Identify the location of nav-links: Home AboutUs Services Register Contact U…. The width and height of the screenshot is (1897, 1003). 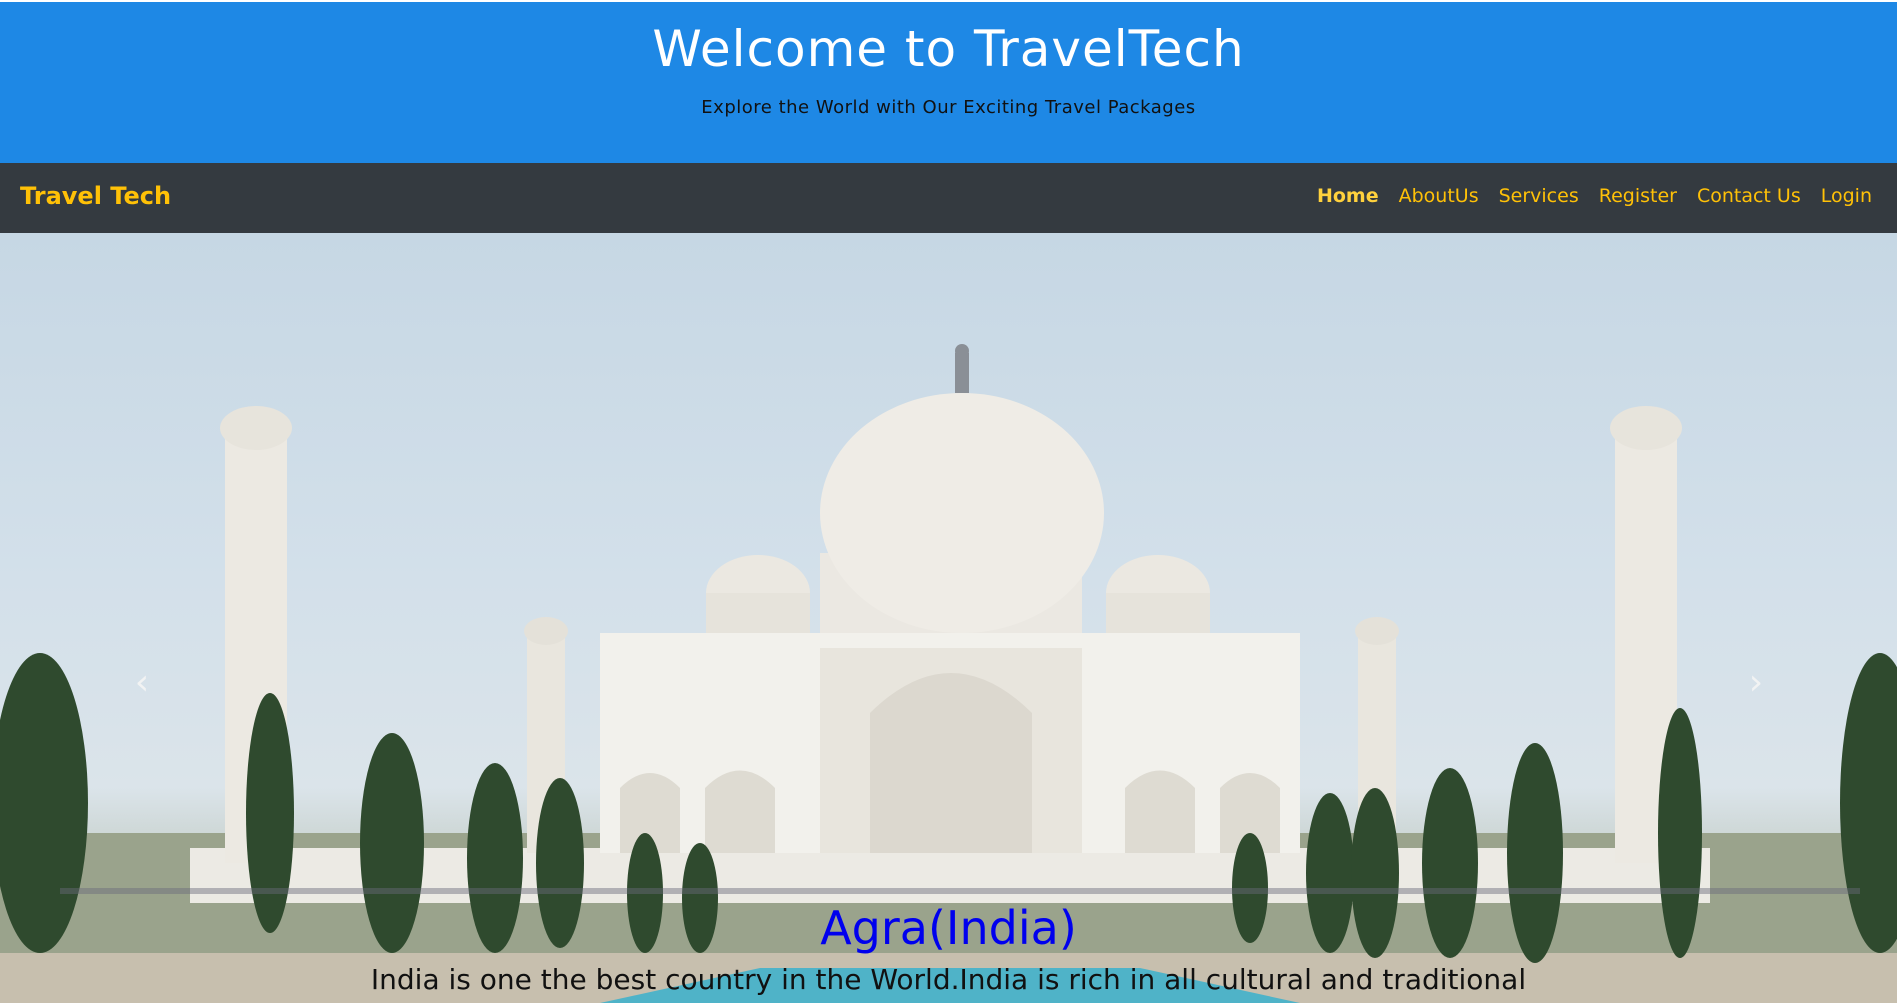
(1594, 196).